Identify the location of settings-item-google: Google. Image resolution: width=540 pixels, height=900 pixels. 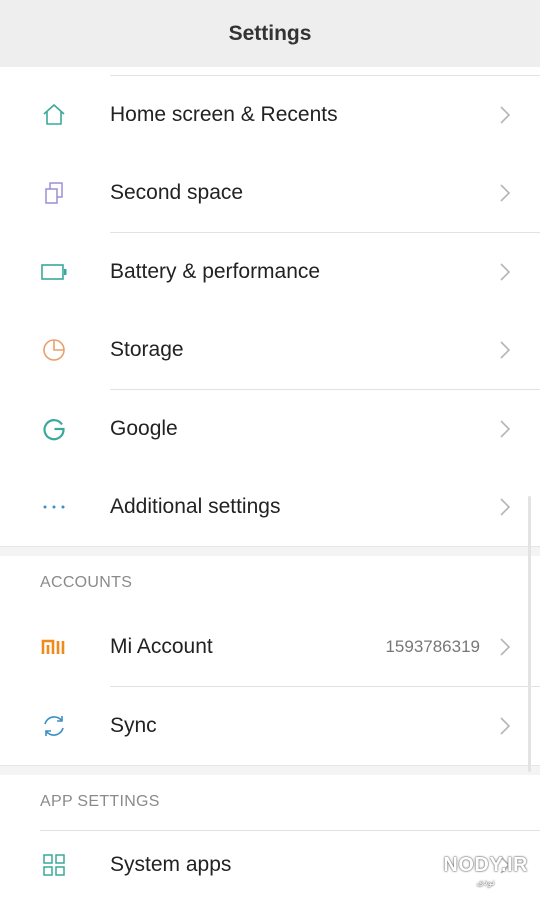
(270, 429).